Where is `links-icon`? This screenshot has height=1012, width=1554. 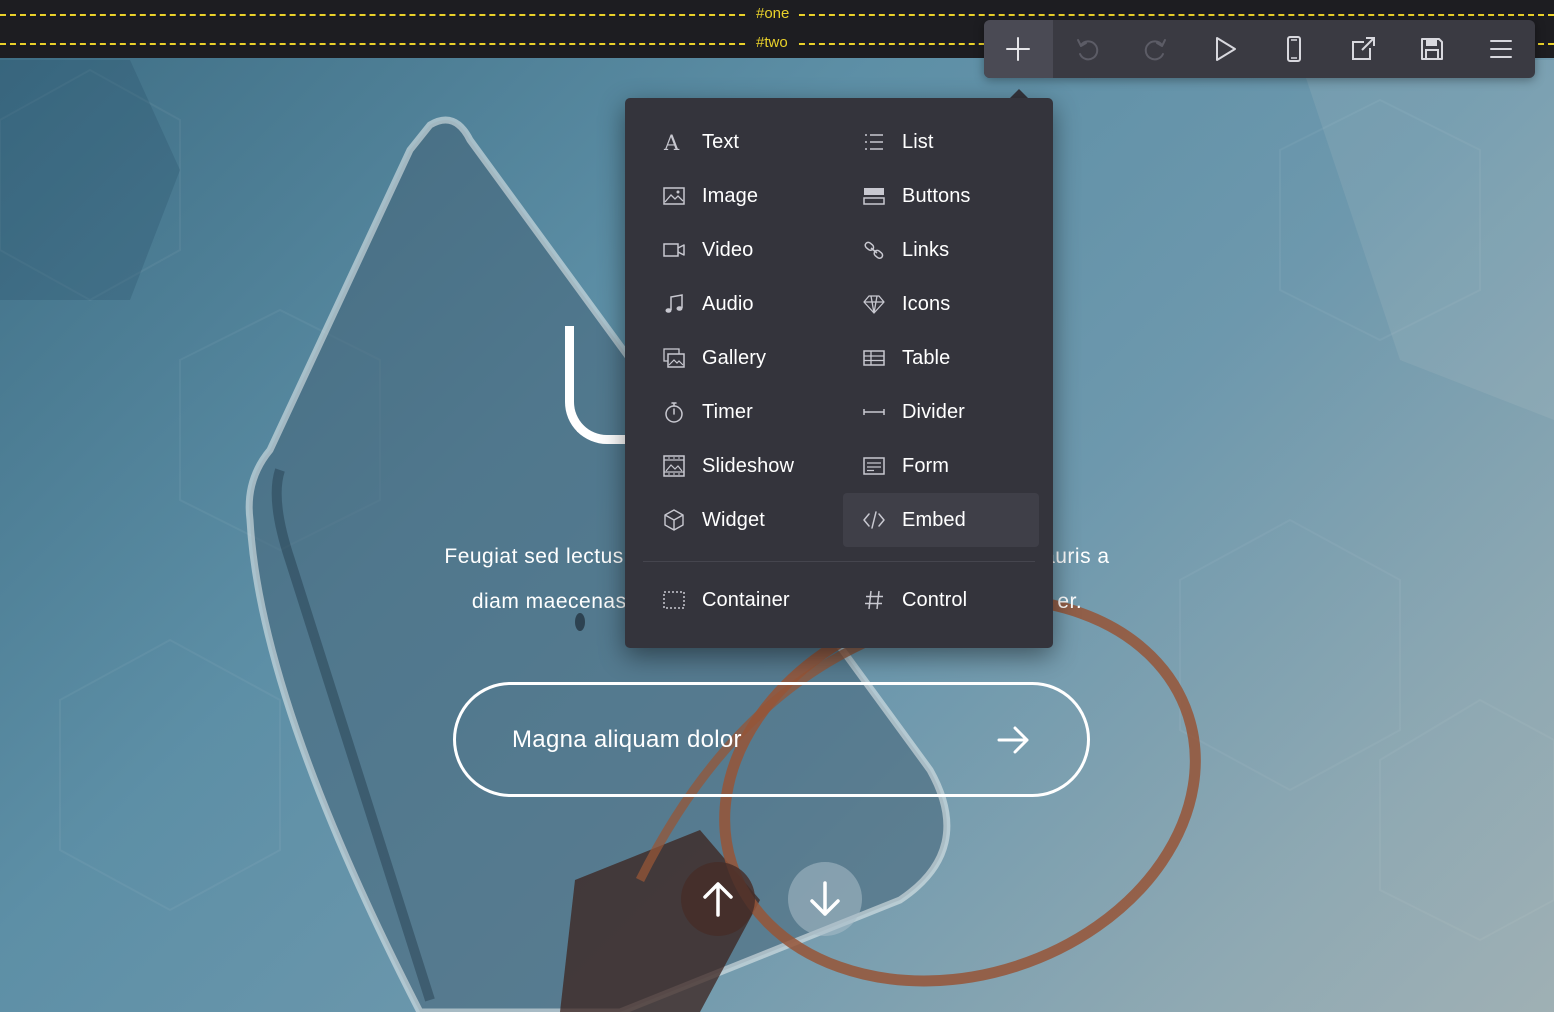 links-icon is located at coordinates (874, 250).